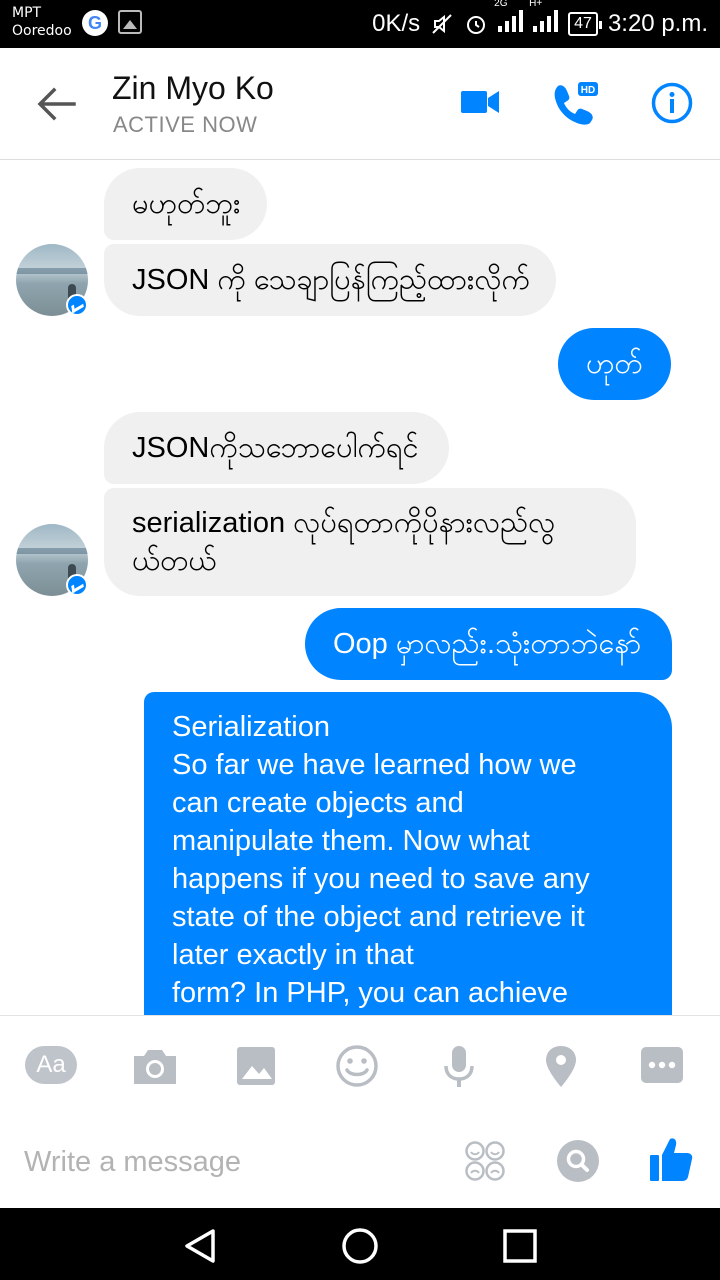 This screenshot has height=1280, width=720. What do you see at coordinates (155, 1066) in the screenshot?
I see `camera-icon` at bounding box center [155, 1066].